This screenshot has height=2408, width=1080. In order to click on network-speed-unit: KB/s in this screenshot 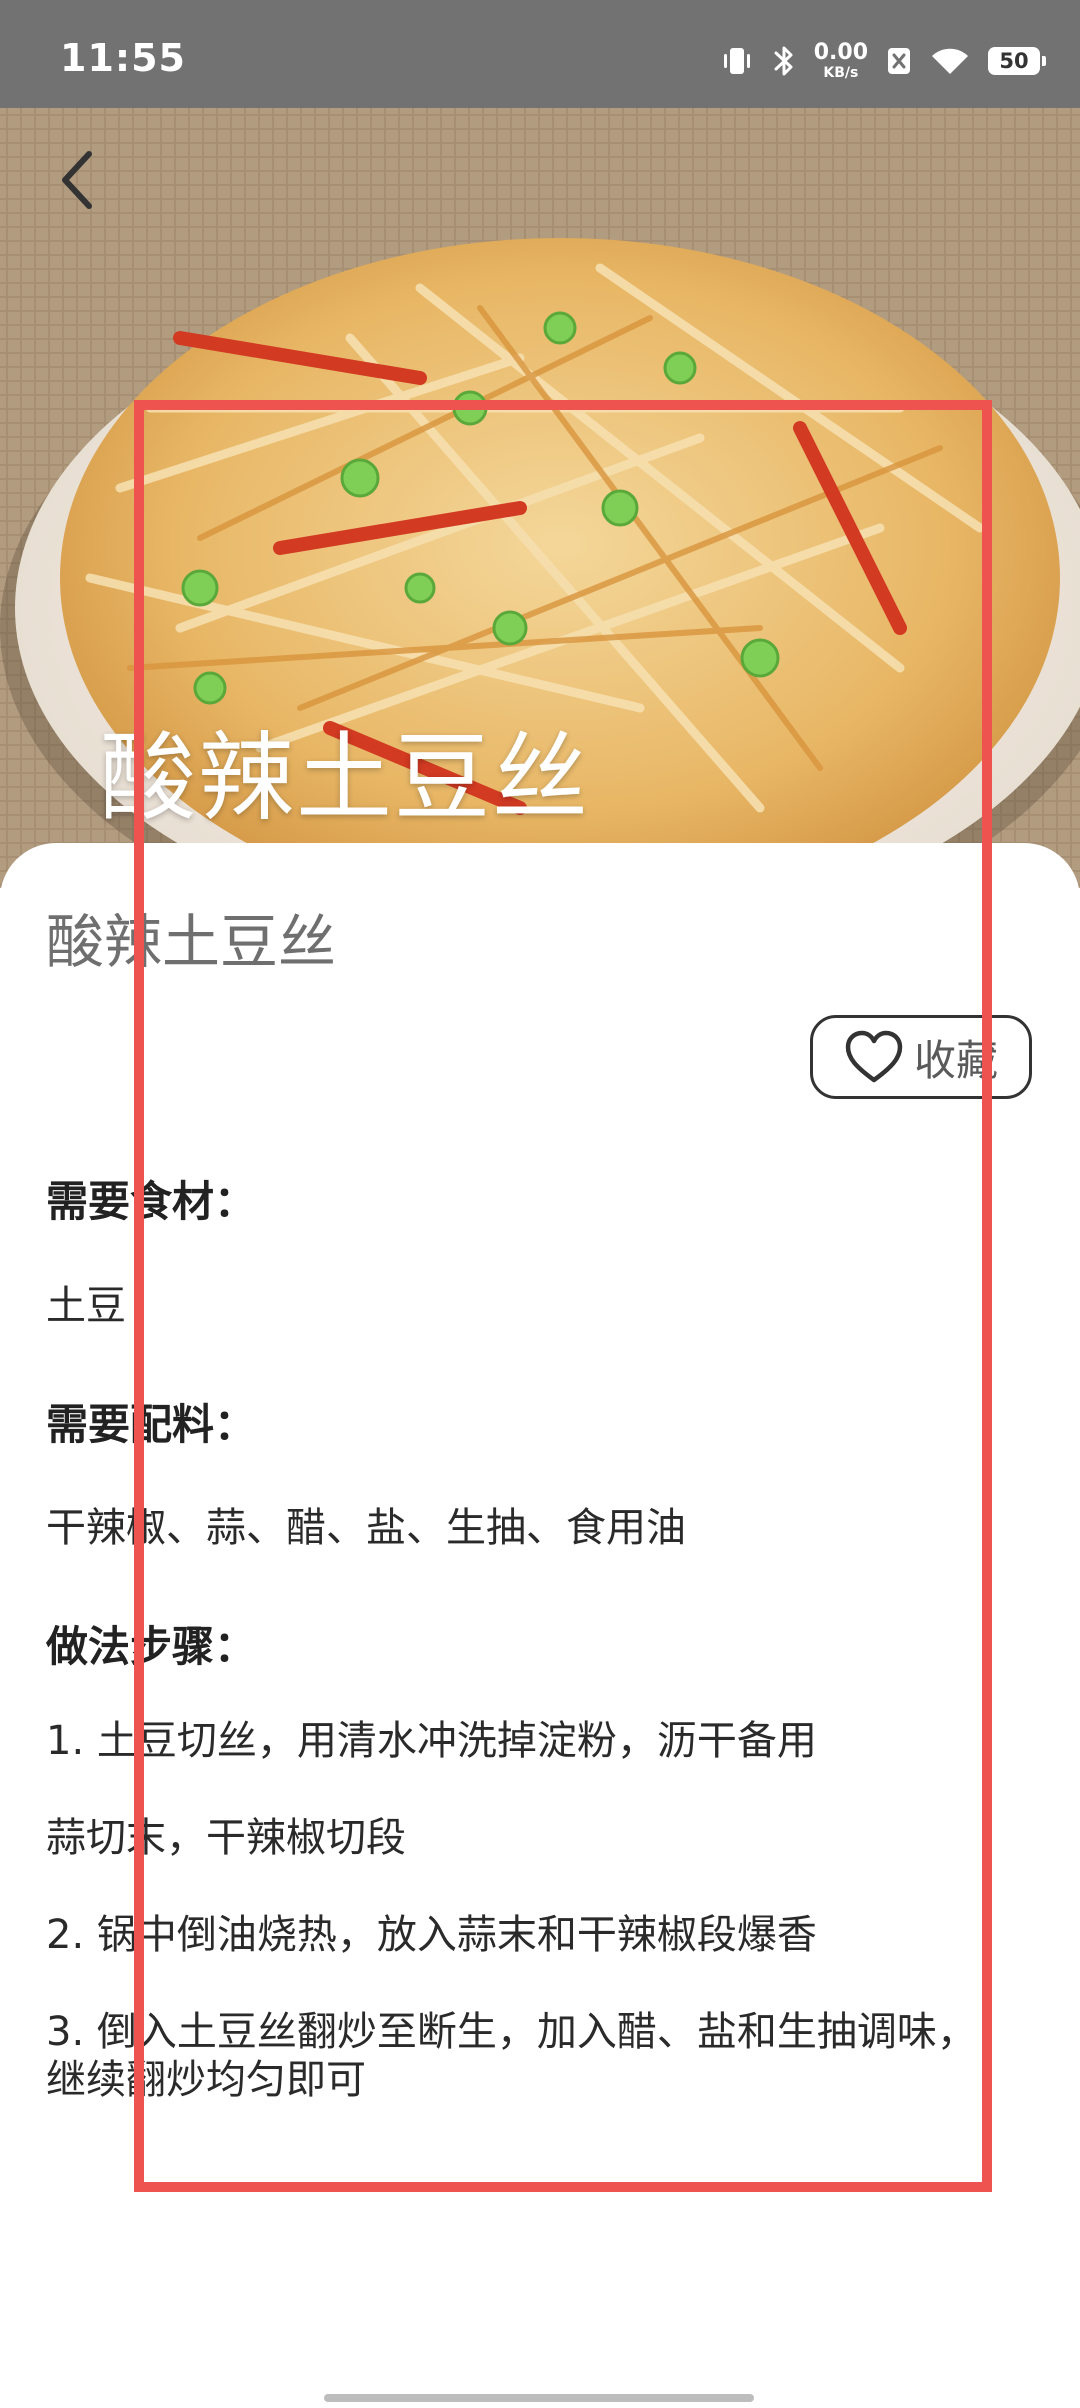, I will do `click(841, 73)`.